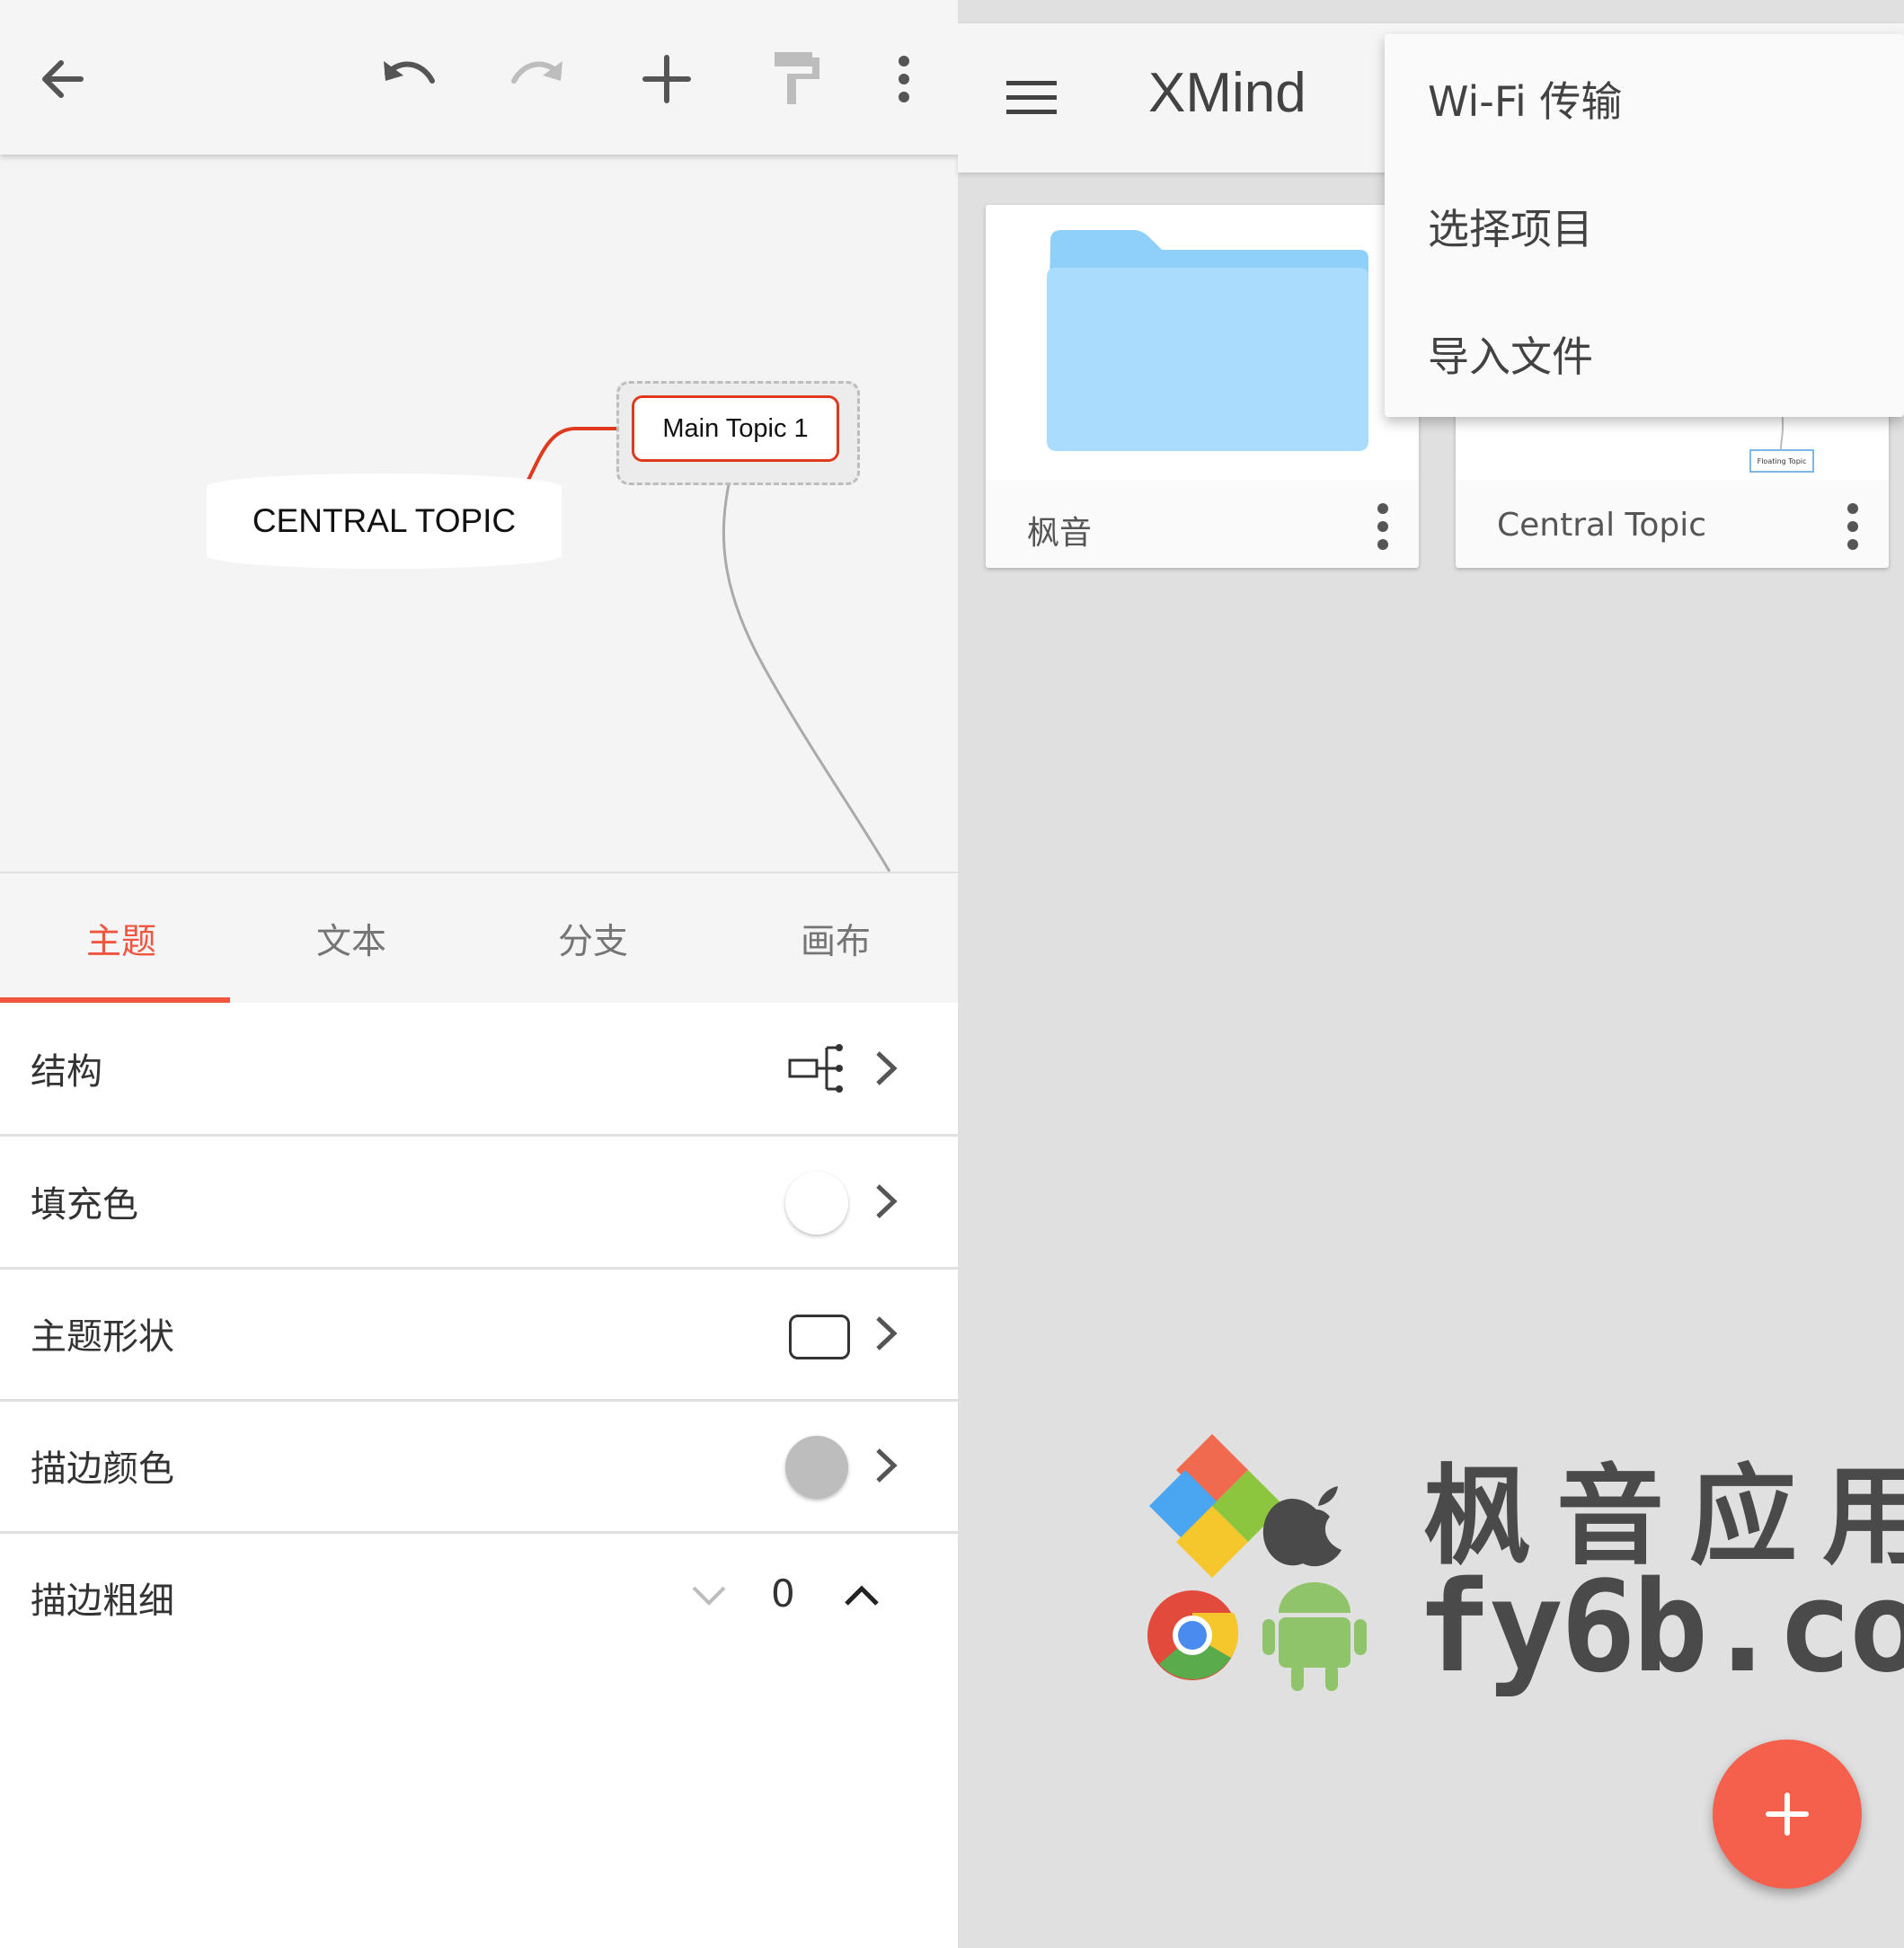  What do you see at coordinates (1060, 533) in the screenshot?
I see `file-card-title: 枫音` at bounding box center [1060, 533].